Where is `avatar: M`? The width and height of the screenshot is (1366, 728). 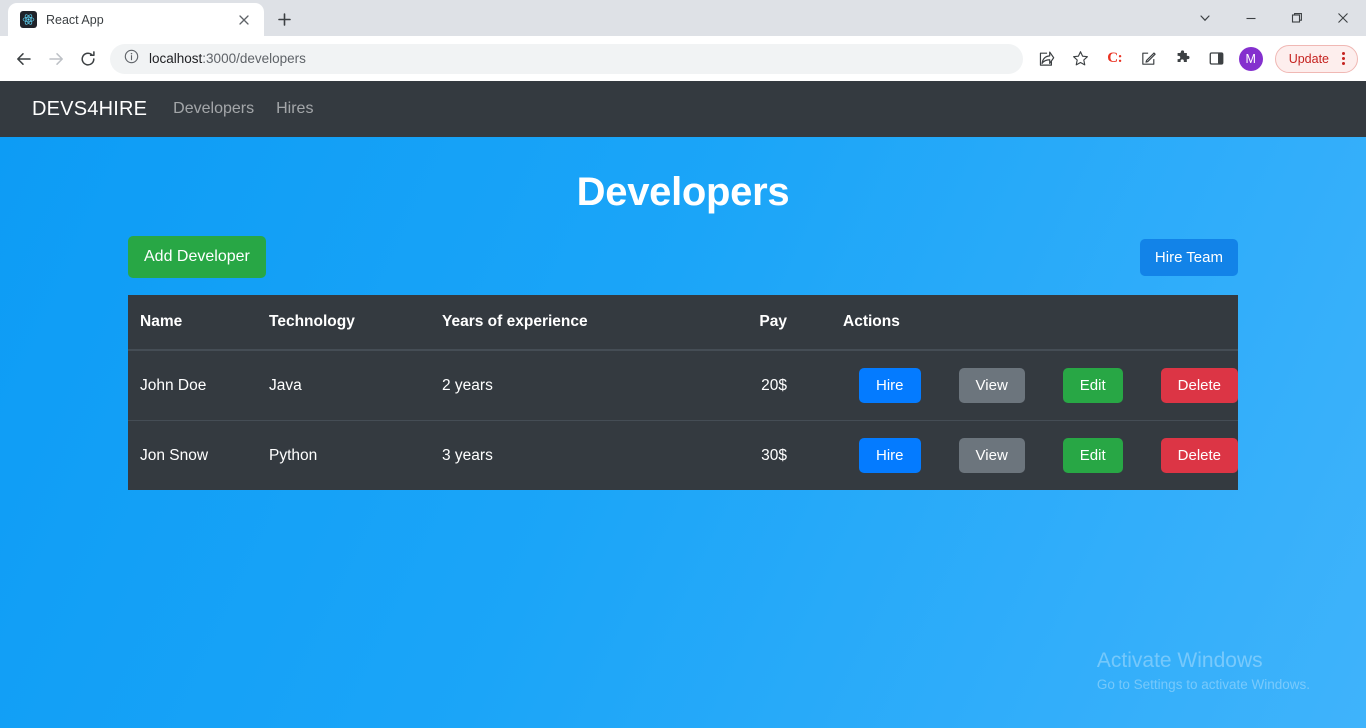 avatar: M is located at coordinates (1251, 59).